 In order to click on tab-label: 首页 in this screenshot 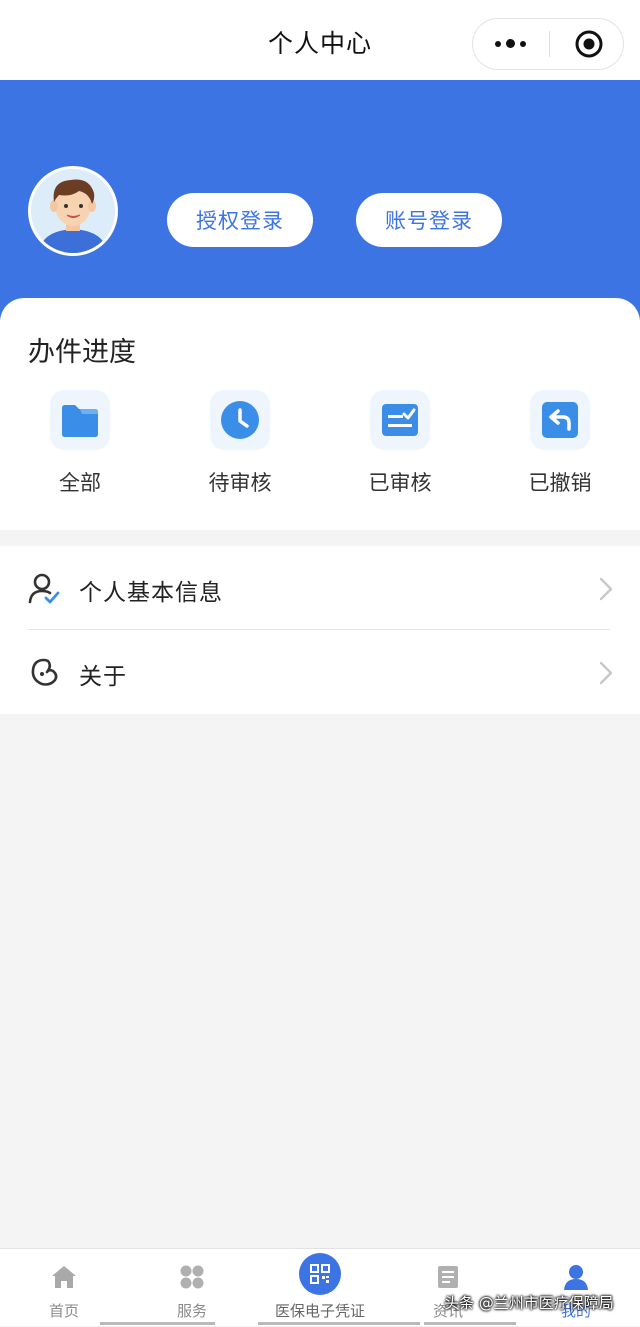, I will do `click(63, 1311)`.